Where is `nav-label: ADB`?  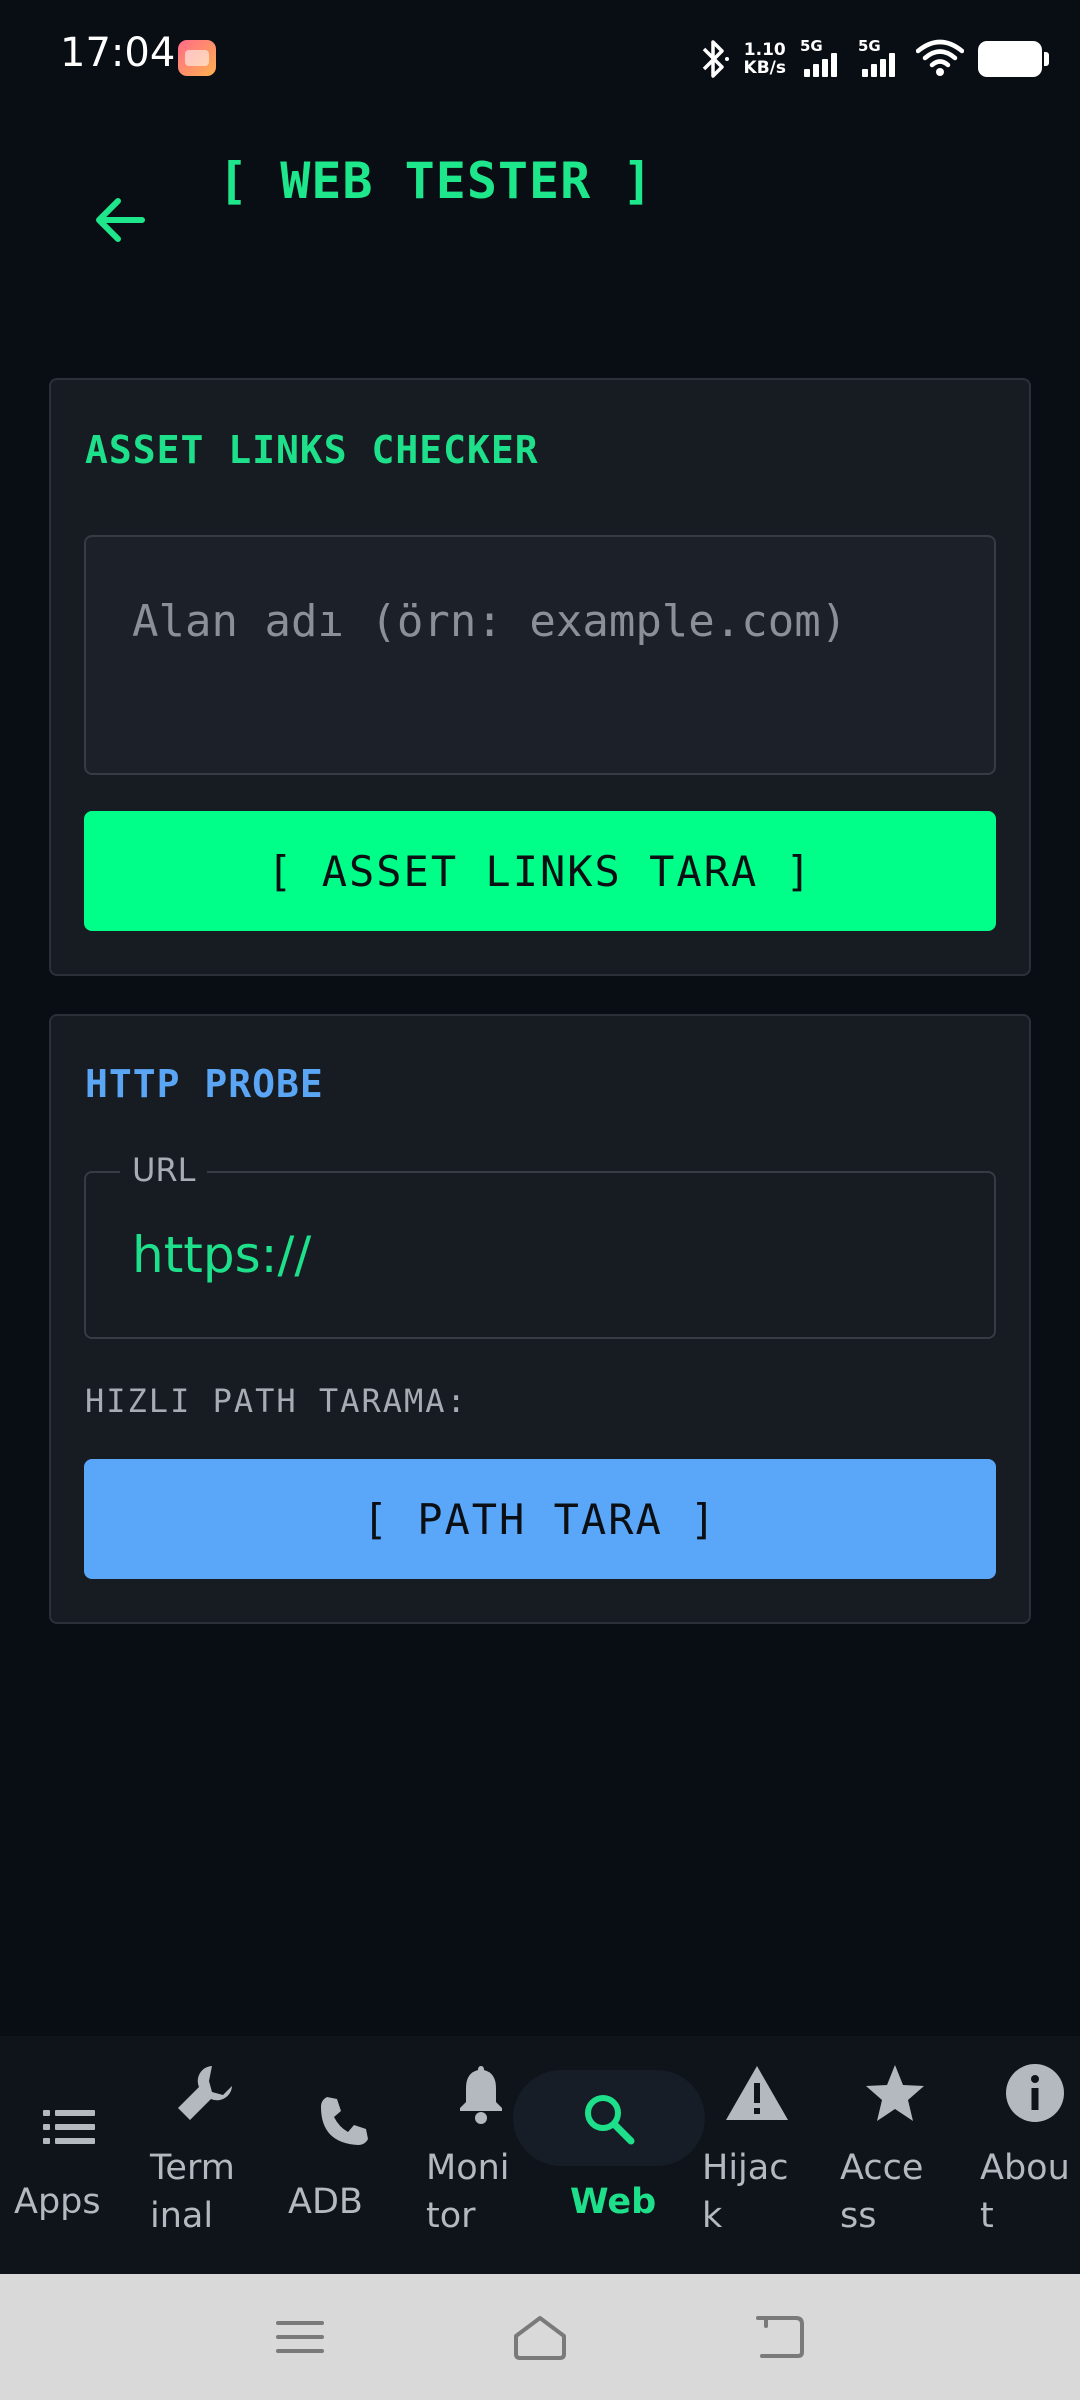 nav-label: ADB is located at coordinates (325, 2202).